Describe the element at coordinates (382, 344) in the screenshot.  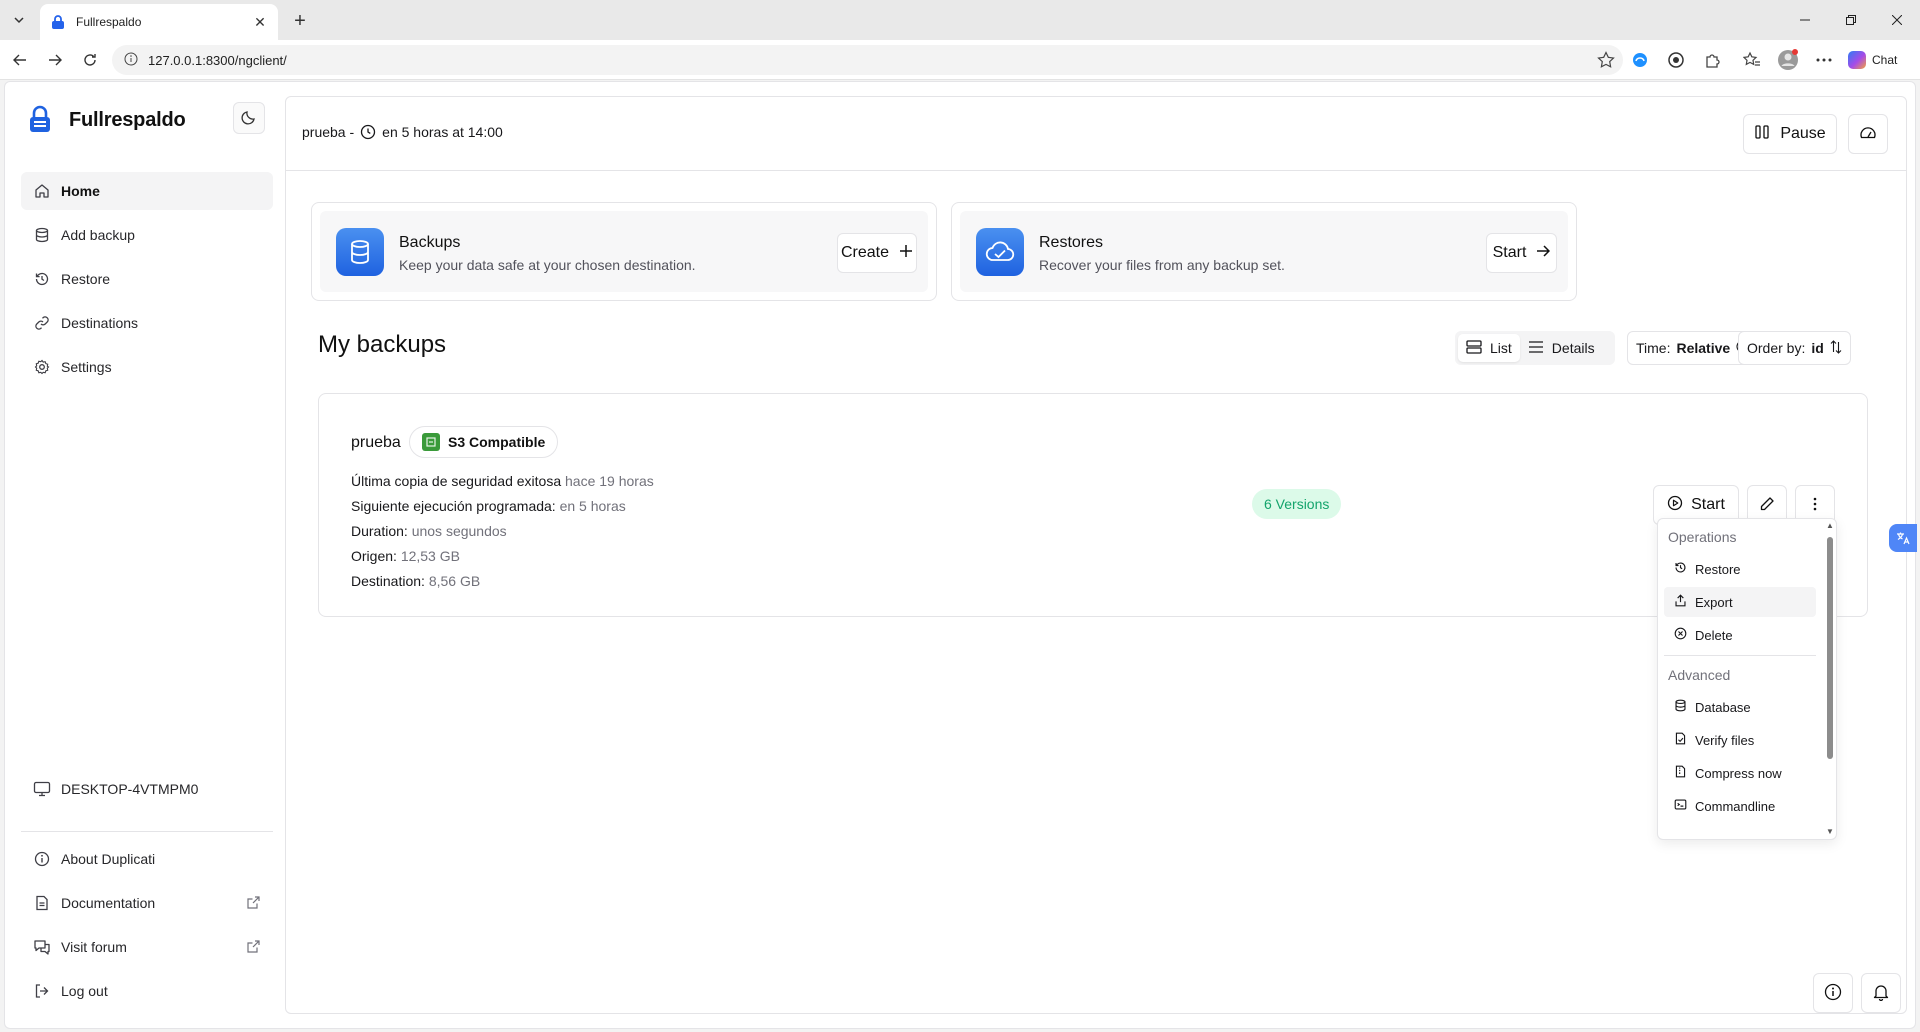
I see `my-backups-title: My backups` at that location.